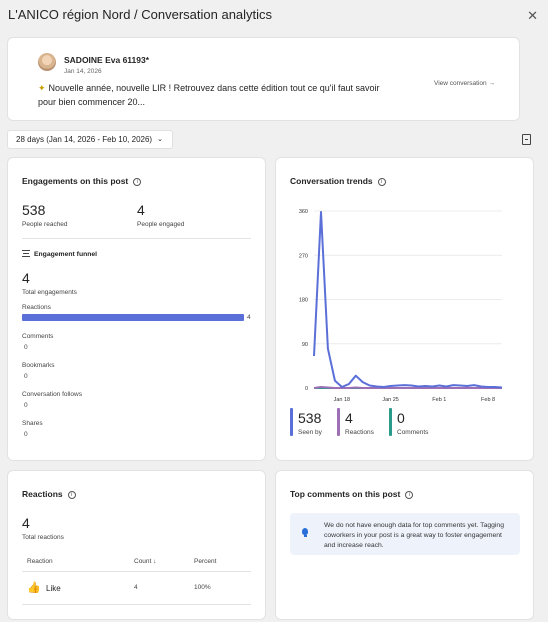 Image resolution: width=548 pixels, height=622 pixels. What do you see at coordinates (45, 224) in the screenshot?
I see `reached-label: People reached` at bounding box center [45, 224].